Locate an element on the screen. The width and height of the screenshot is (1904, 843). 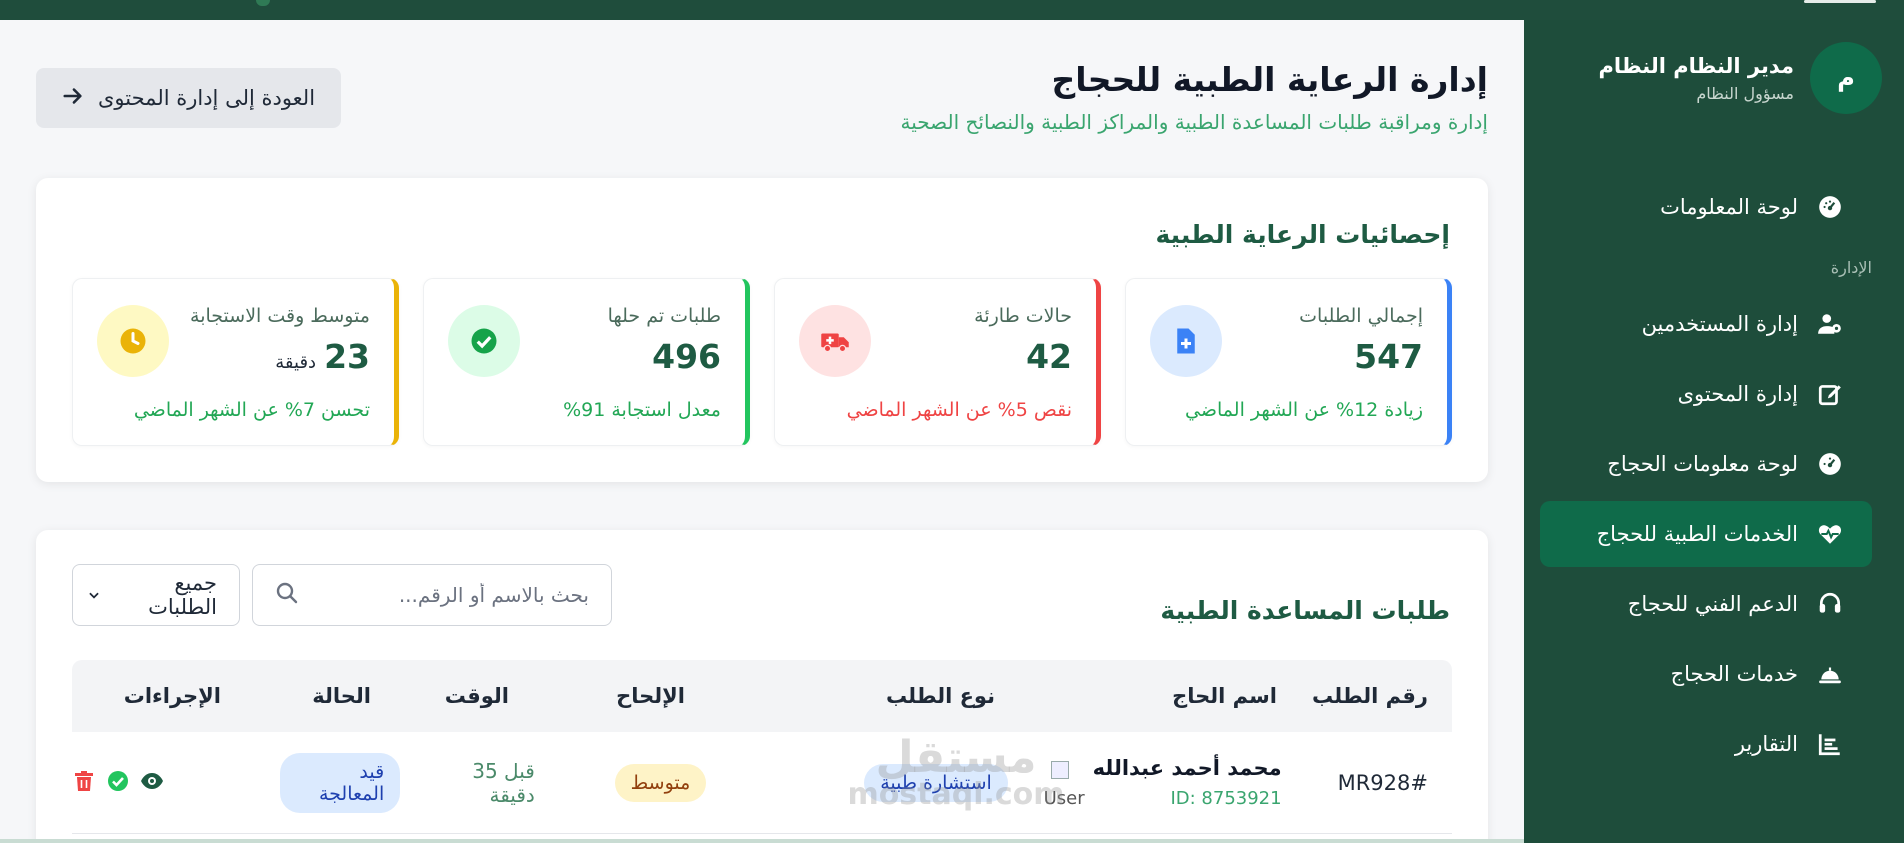
back-to-content-button: العودة إلى إدارة المحتوى is located at coordinates (189, 98).